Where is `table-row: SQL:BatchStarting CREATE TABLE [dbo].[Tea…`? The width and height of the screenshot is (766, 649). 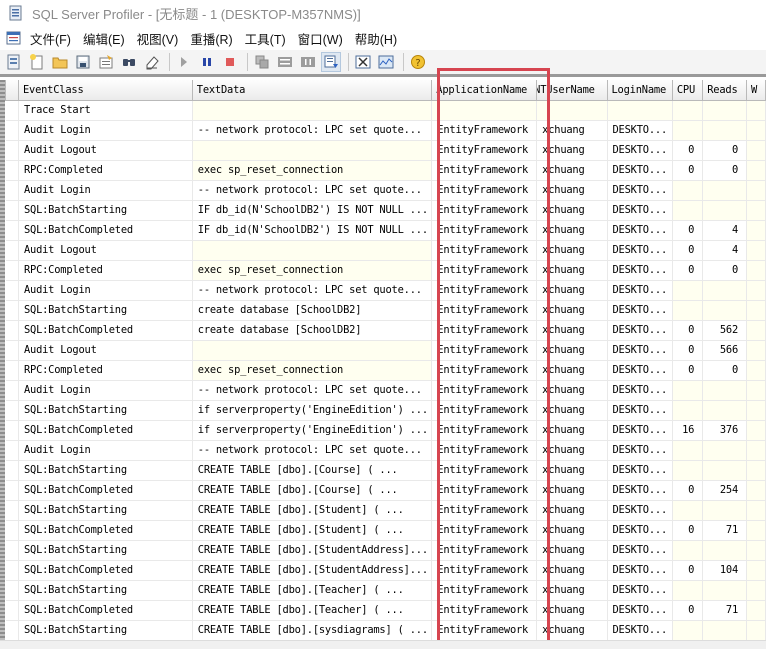 table-row: SQL:BatchStarting CREATE TABLE [dbo].[Tea… is located at coordinates (385, 590).